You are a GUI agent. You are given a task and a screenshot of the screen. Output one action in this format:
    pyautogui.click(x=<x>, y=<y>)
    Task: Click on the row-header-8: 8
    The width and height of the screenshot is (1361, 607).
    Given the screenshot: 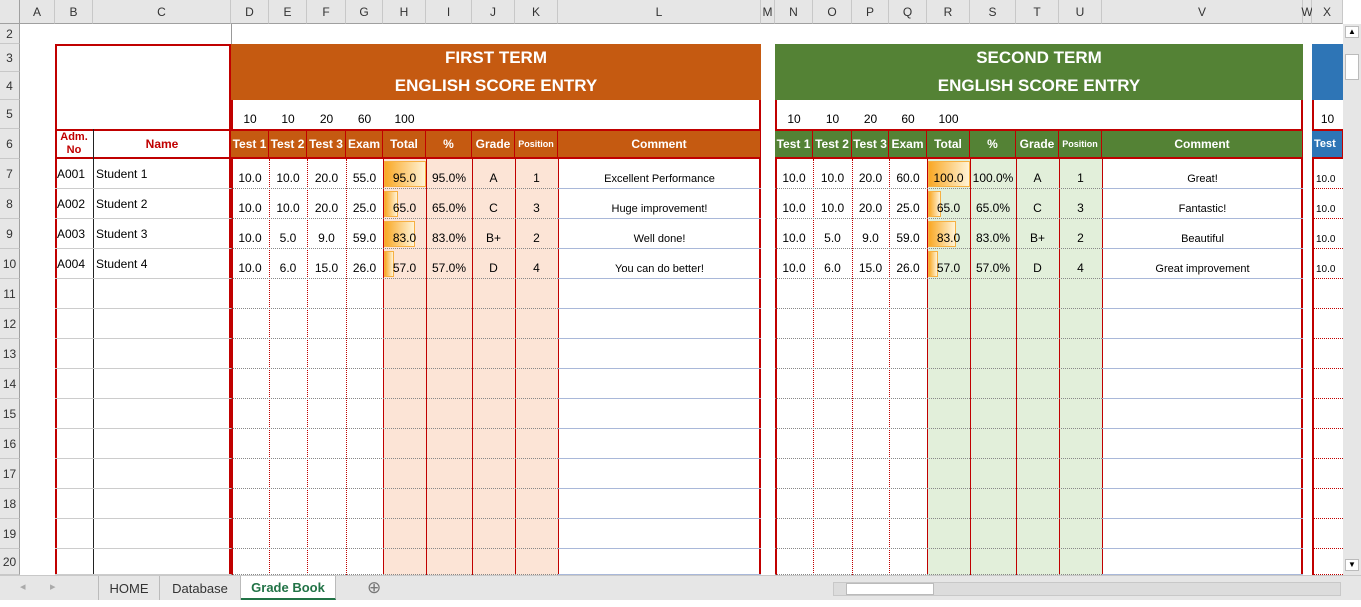 What is the action you would take?
    pyautogui.click(x=10, y=204)
    